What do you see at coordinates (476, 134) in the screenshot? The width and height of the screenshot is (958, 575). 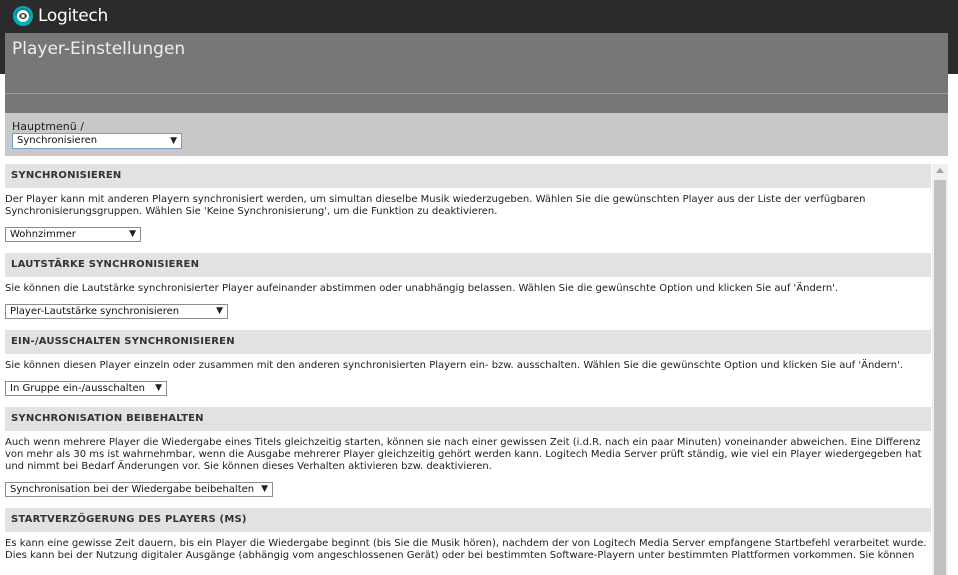 I see `breadcrumb-panel: Hauptmenü / Synchronisieren ▼` at bounding box center [476, 134].